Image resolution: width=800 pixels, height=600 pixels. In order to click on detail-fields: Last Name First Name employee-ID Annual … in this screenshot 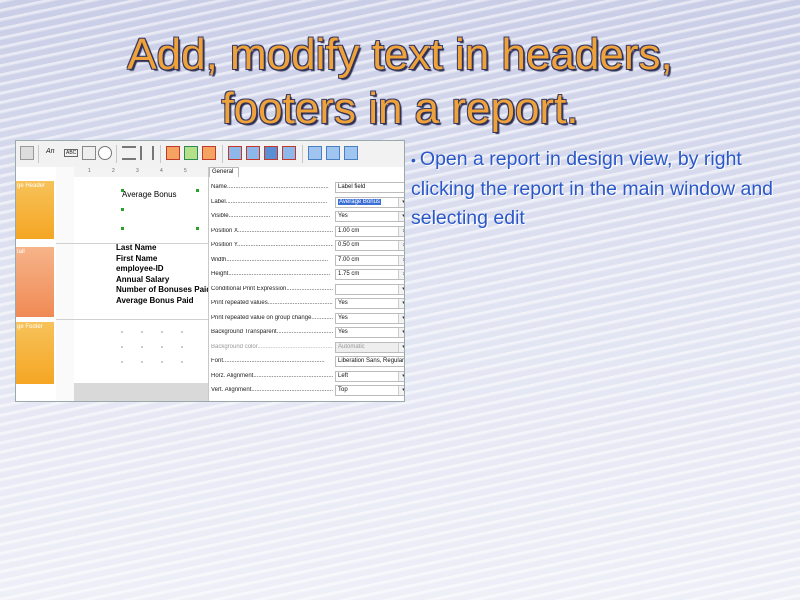, I will do `click(163, 274)`.